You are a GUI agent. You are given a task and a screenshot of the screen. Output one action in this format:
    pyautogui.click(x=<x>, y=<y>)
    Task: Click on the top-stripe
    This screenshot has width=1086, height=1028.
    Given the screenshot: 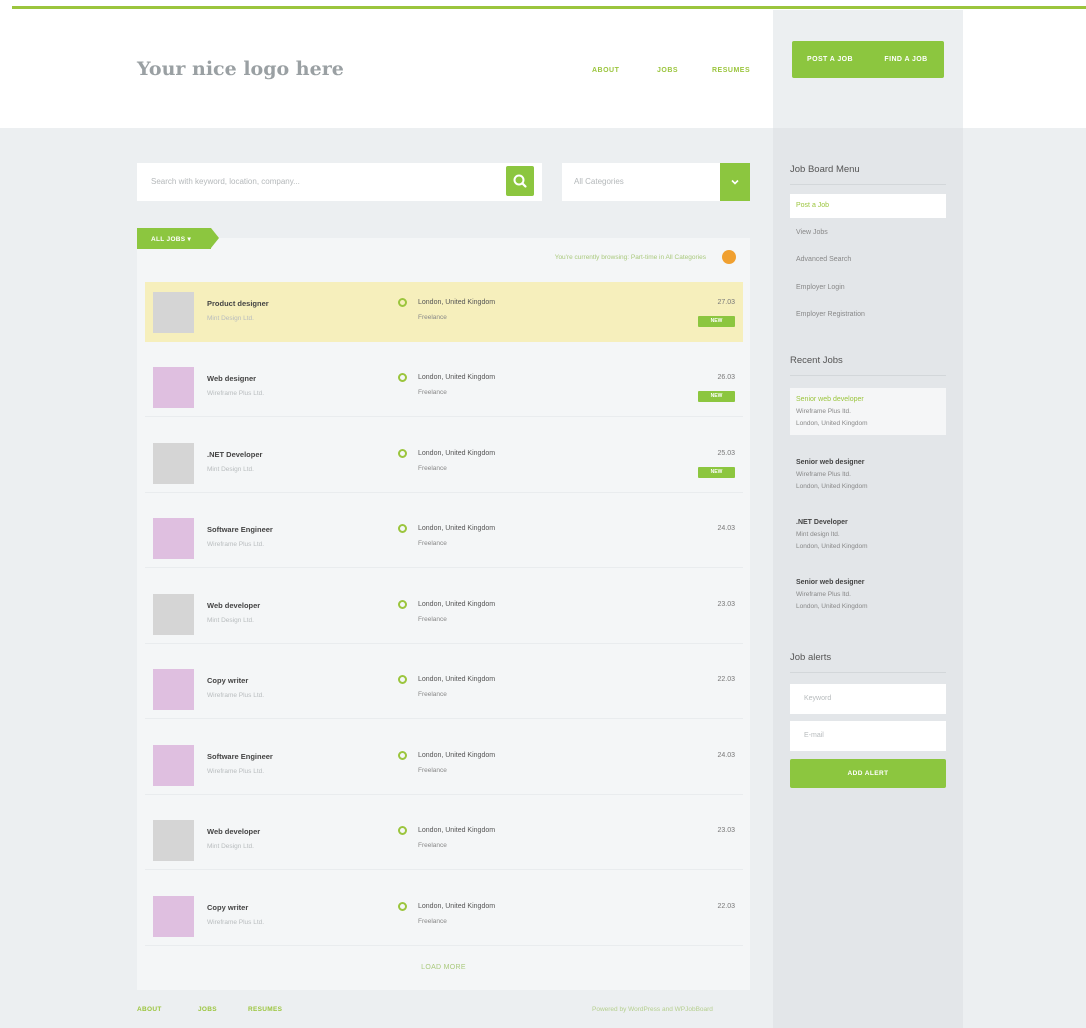 What is the action you would take?
    pyautogui.click(x=543, y=5)
    